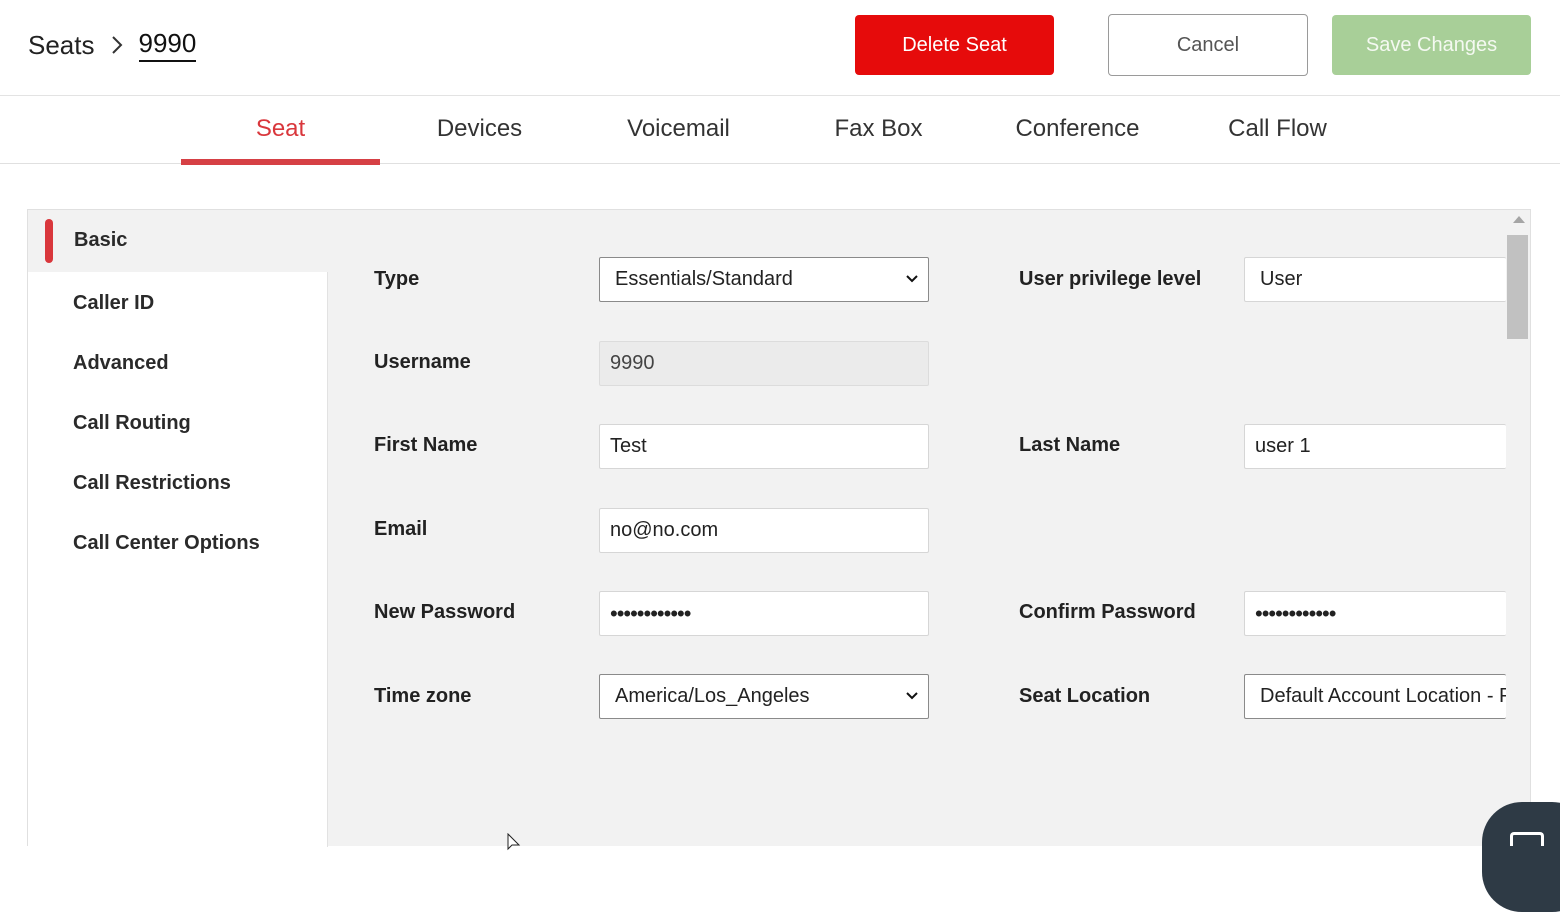 This screenshot has height=912, width=1560. I want to click on cancel-button: Cancel, so click(1208, 45).